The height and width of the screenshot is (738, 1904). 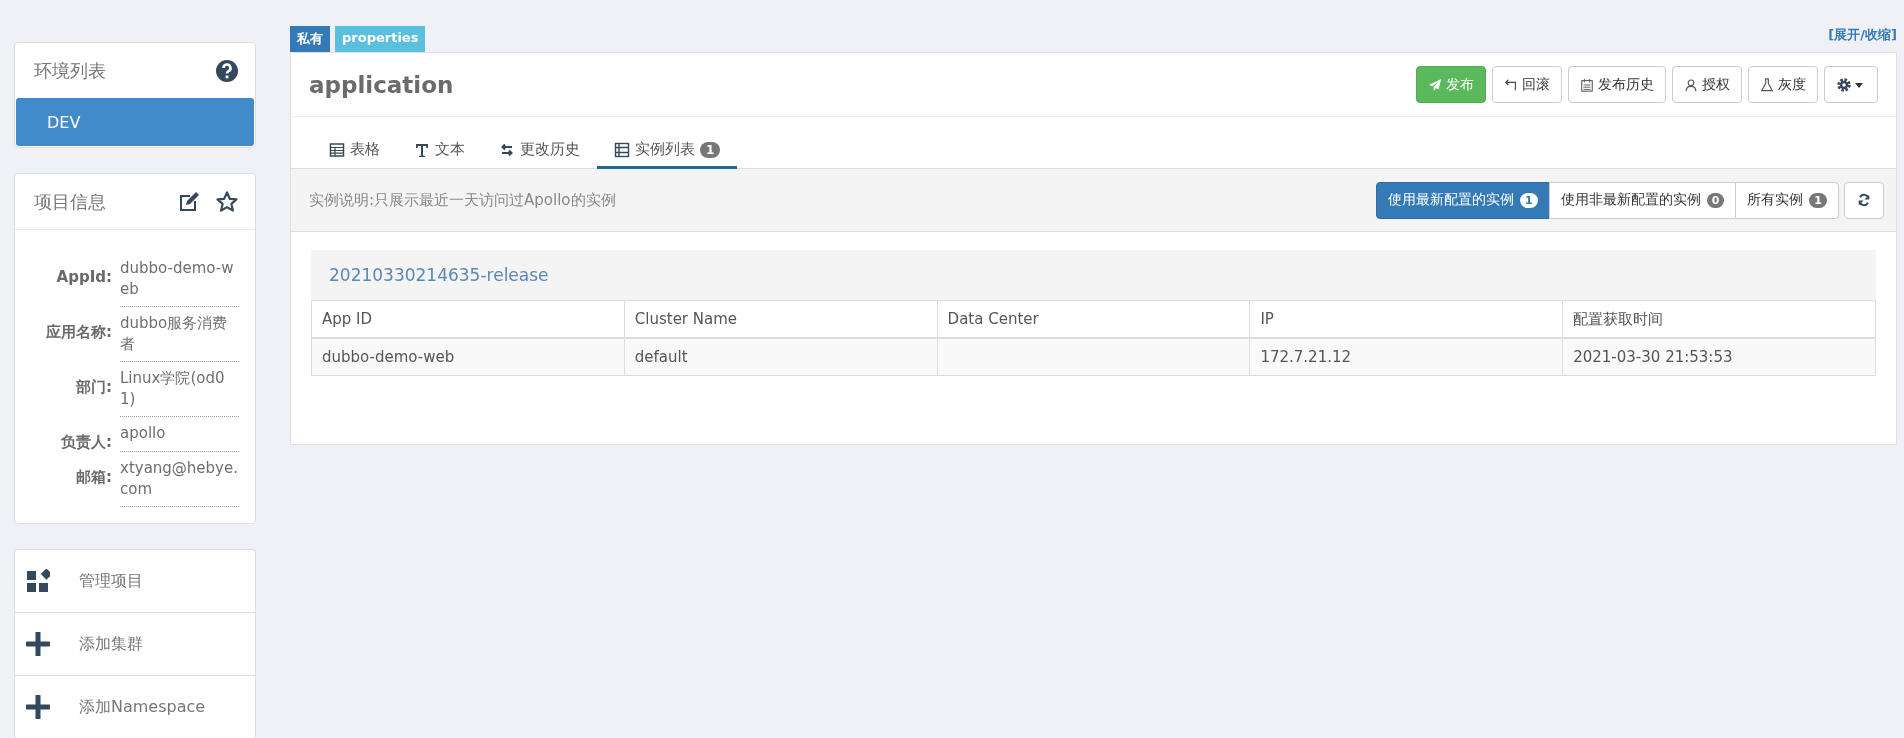 What do you see at coordinates (86, 442) in the screenshot?
I see `field-label: 负责人:` at bounding box center [86, 442].